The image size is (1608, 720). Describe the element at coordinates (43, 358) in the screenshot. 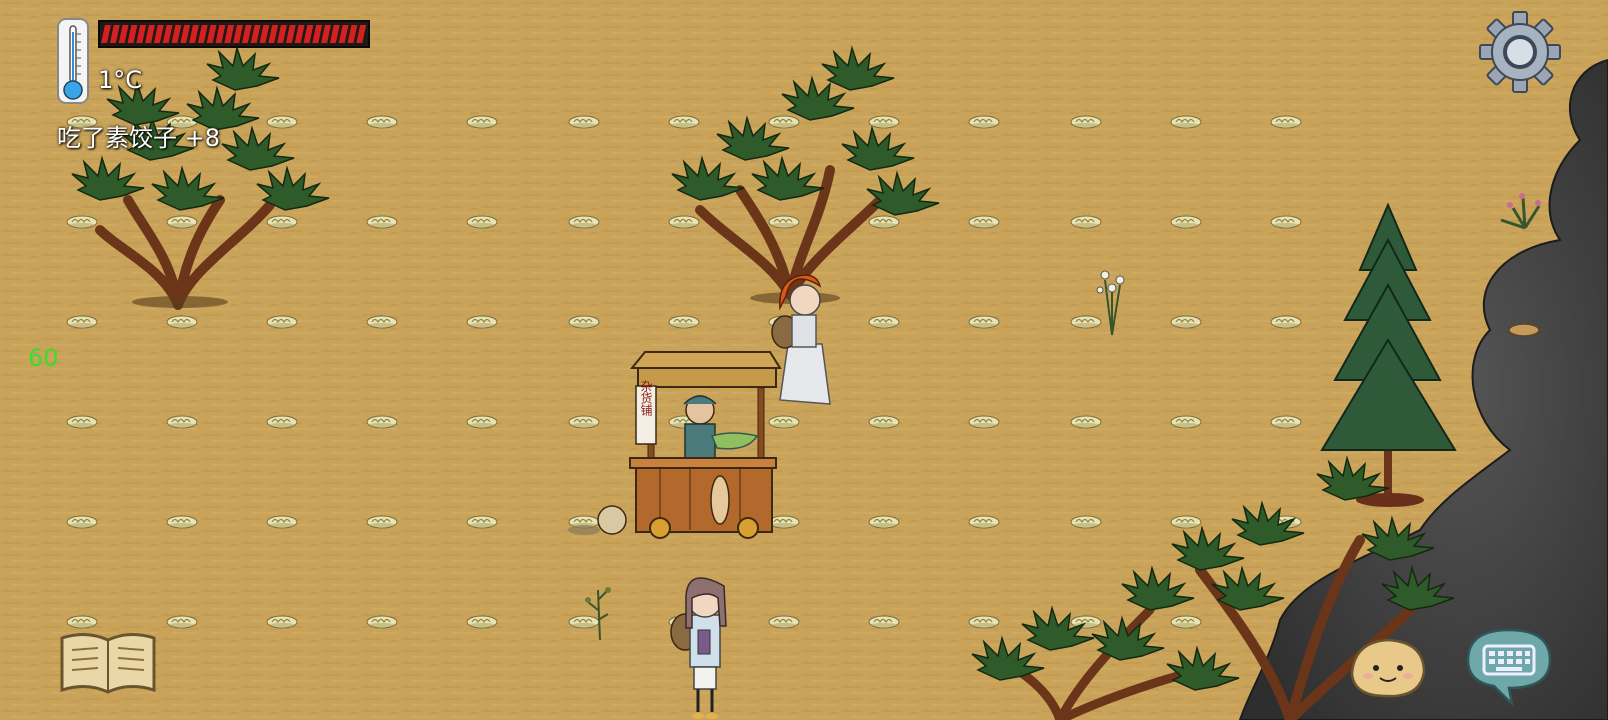

I see `fps-counter: 60` at that location.